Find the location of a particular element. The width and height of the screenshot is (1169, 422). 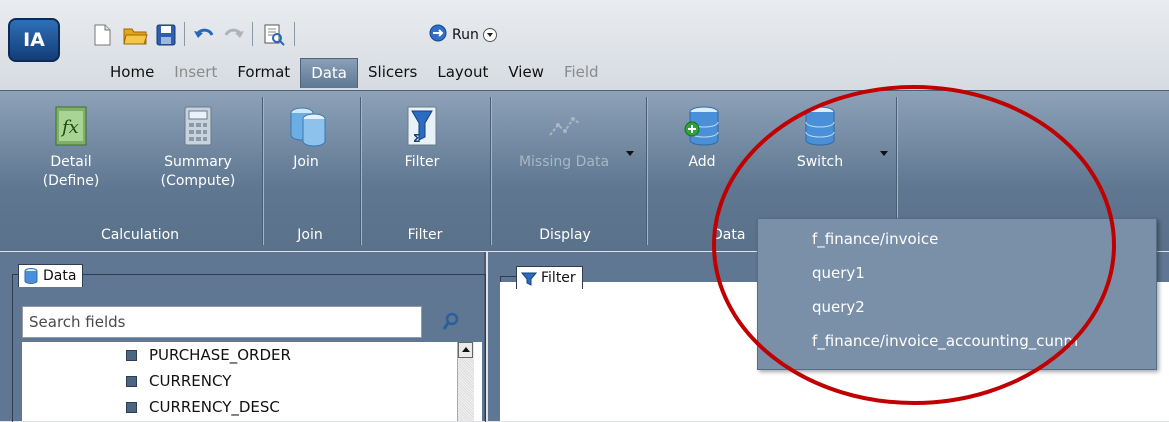

field-list: PURCHASE_ORDER CURRENCY CURRENCY_DESC is located at coordinates (252, 381).